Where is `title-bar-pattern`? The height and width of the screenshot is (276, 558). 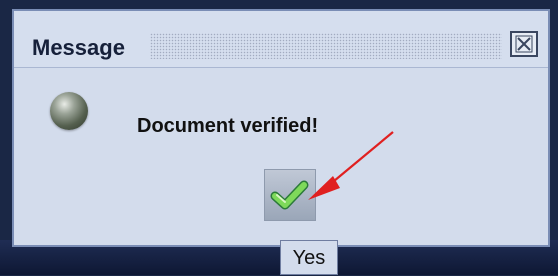 title-bar-pattern is located at coordinates (326, 46).